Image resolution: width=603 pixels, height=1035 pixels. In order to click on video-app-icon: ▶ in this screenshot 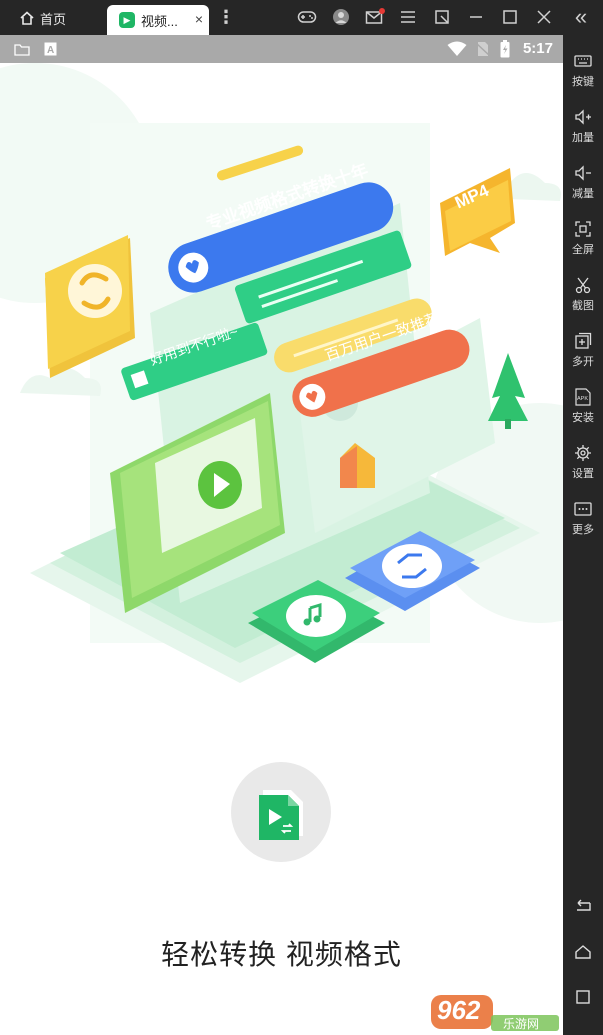, I will do `click(127, 20)`.